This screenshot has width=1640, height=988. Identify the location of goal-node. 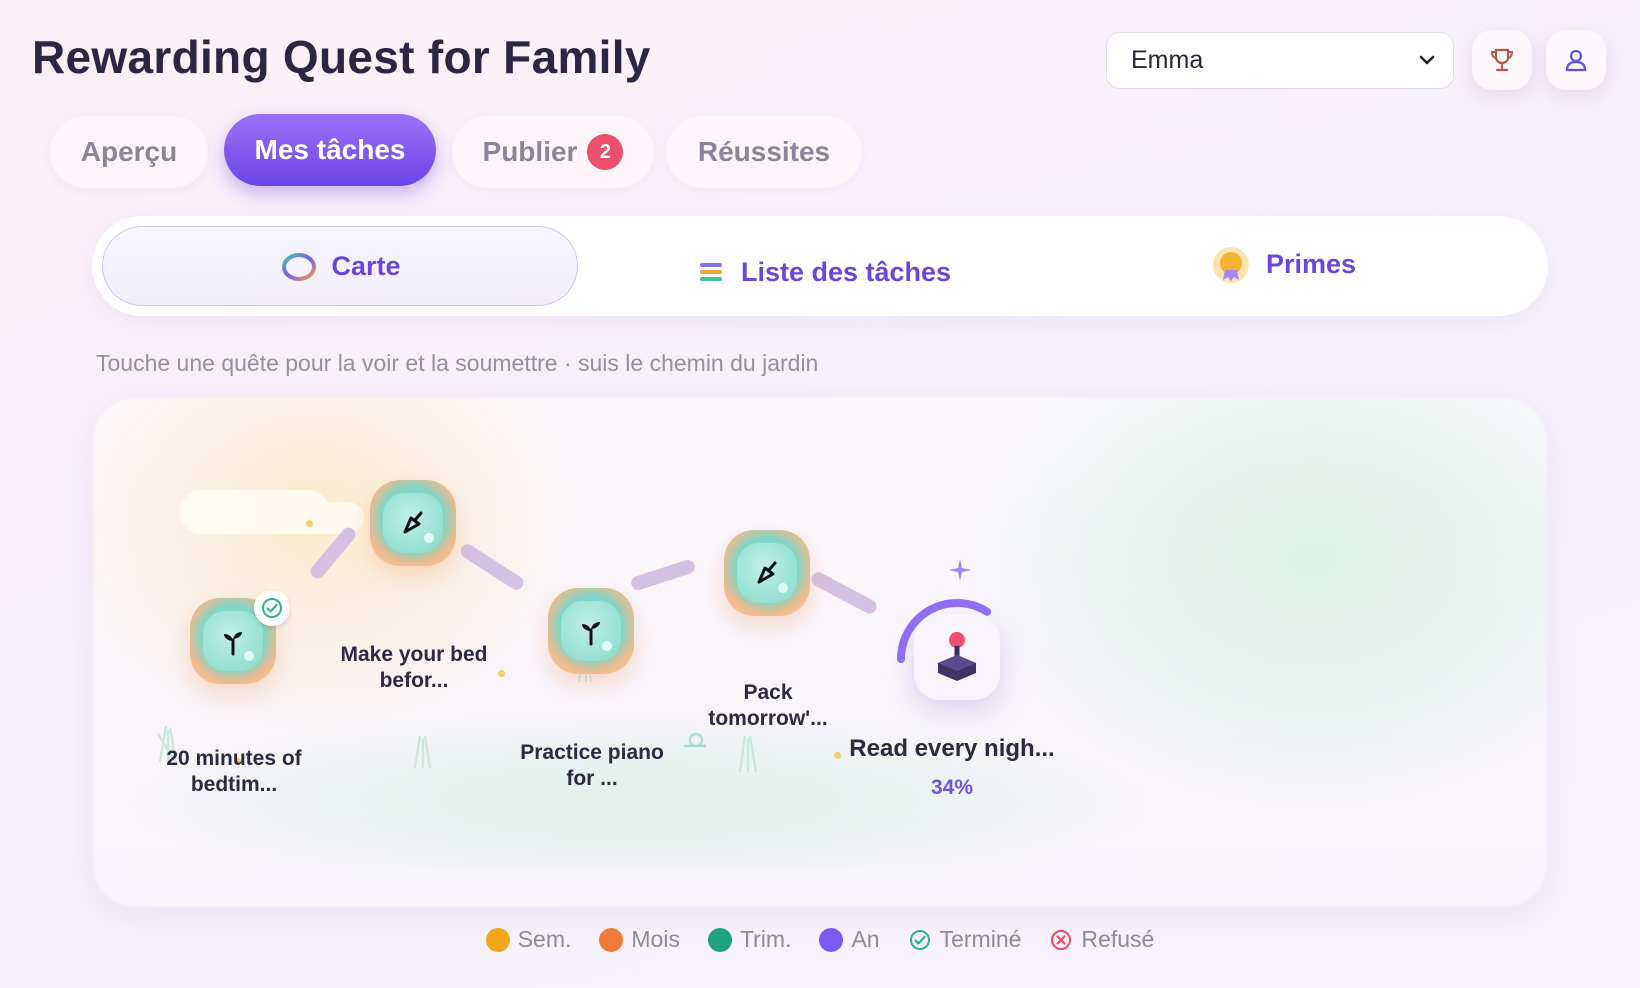
(957, 657).